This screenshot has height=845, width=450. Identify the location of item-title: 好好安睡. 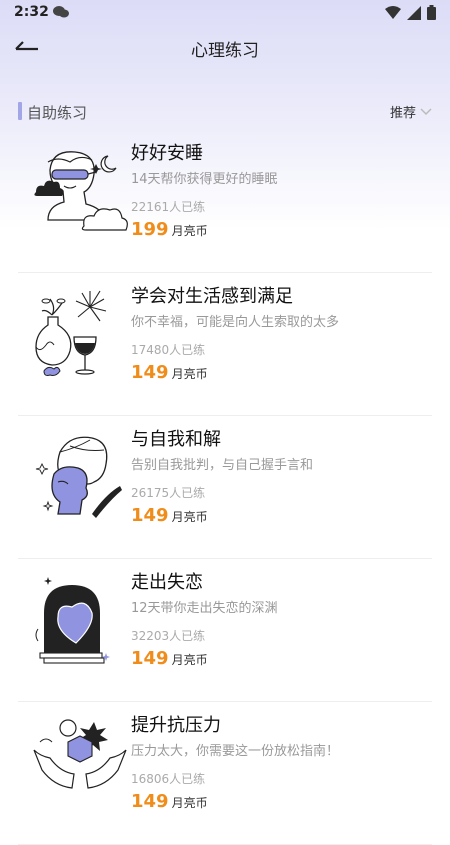
(167, 153).